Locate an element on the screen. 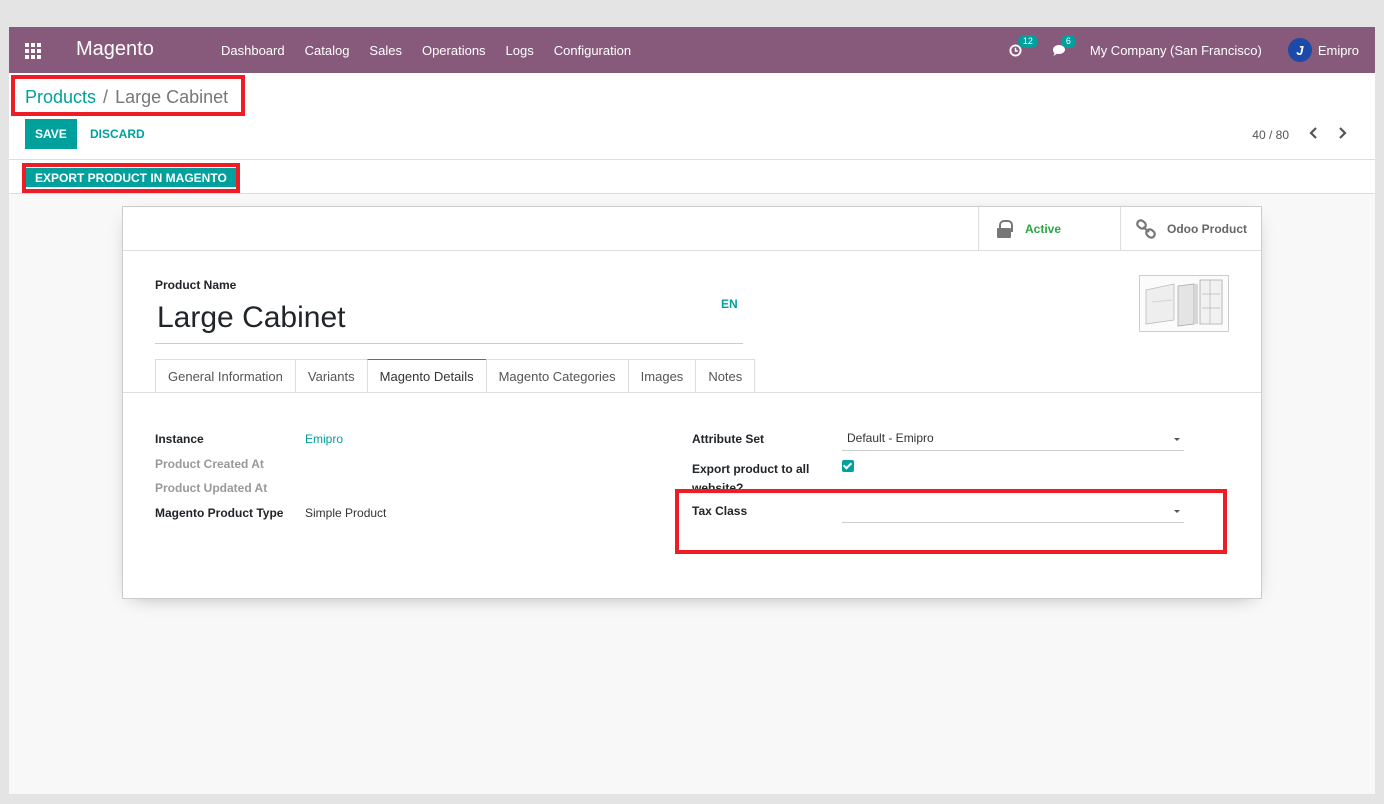 The width and height of the screenshot is (1384, 804). attribute-set-label: Attribute Set is located at coordinates (728, 439).